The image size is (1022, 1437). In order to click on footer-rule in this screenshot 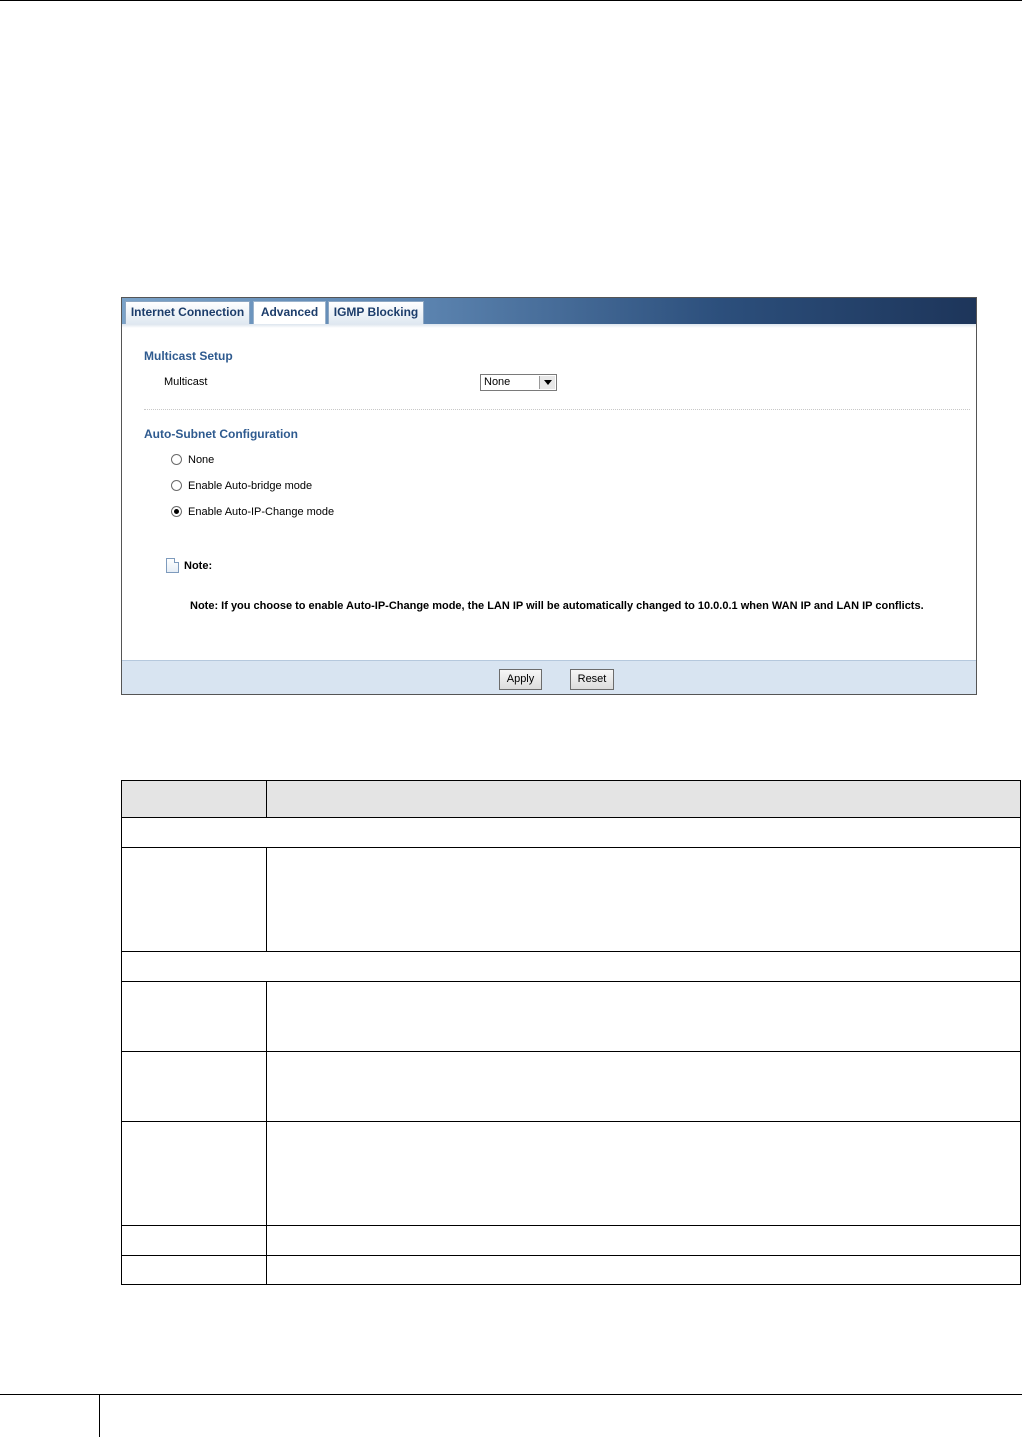, I will do `click(561, 1394)`.